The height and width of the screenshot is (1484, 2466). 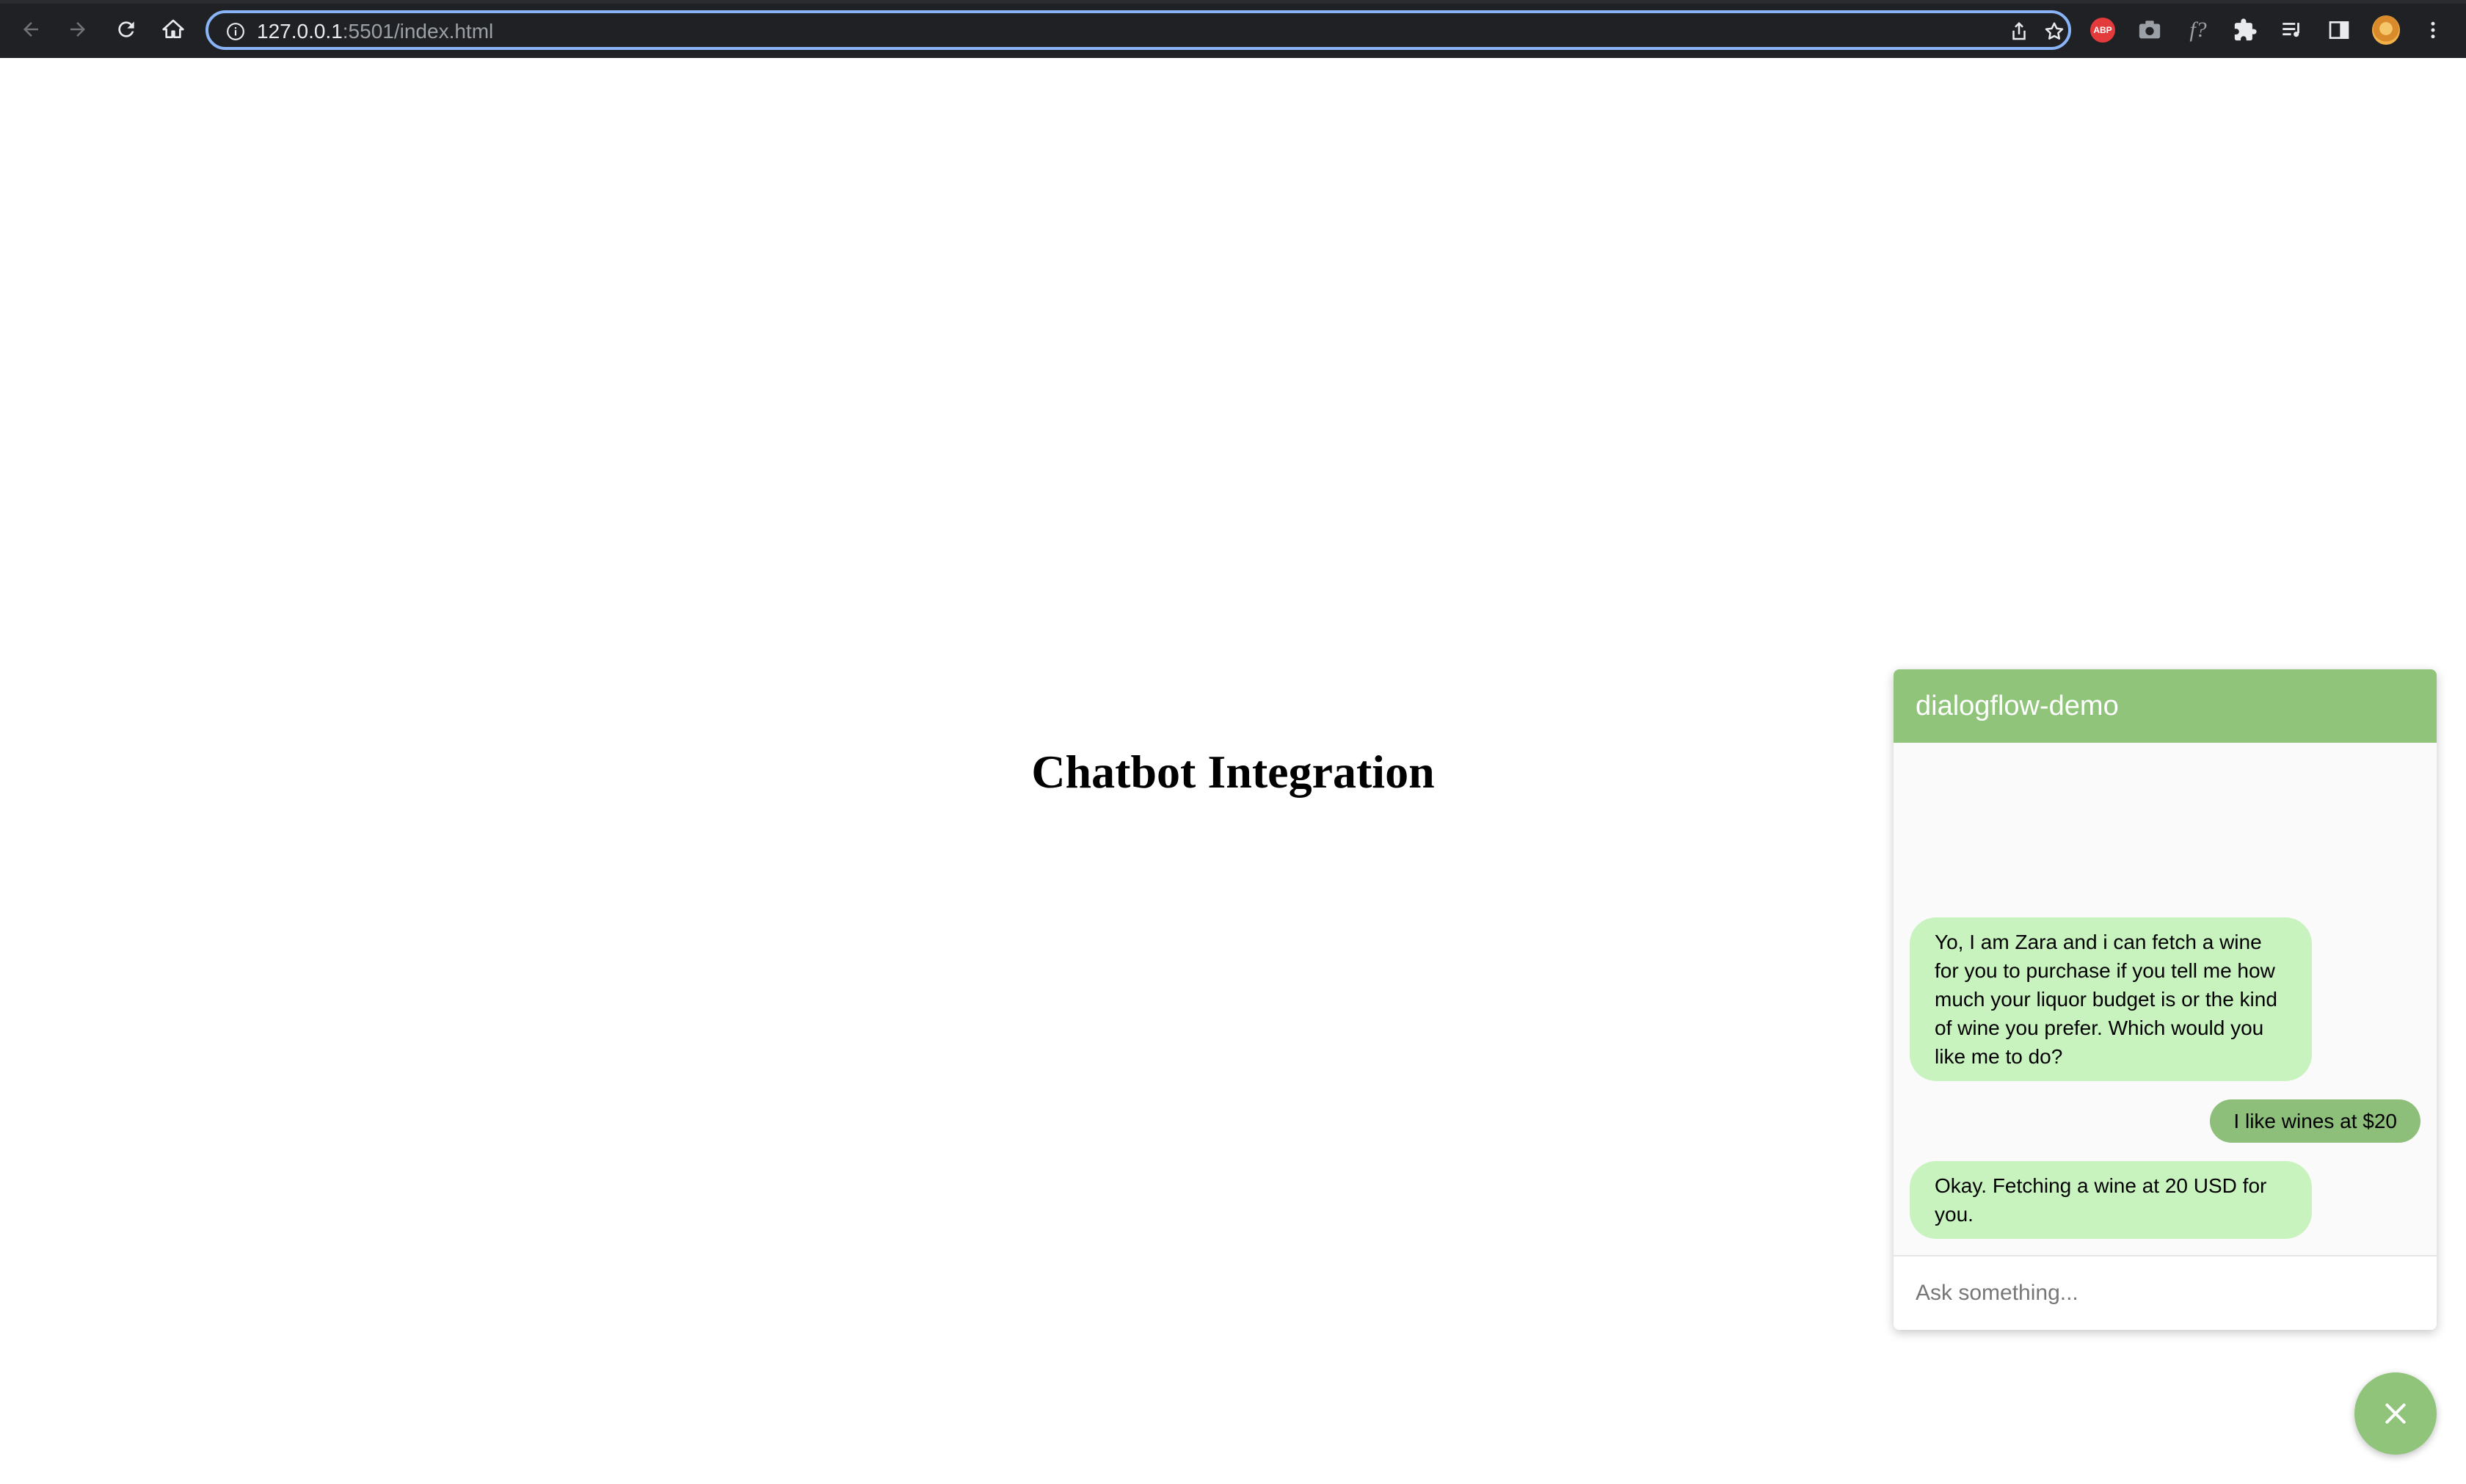 I want to click on back-arrow-icon, so click(x=30, y=29).